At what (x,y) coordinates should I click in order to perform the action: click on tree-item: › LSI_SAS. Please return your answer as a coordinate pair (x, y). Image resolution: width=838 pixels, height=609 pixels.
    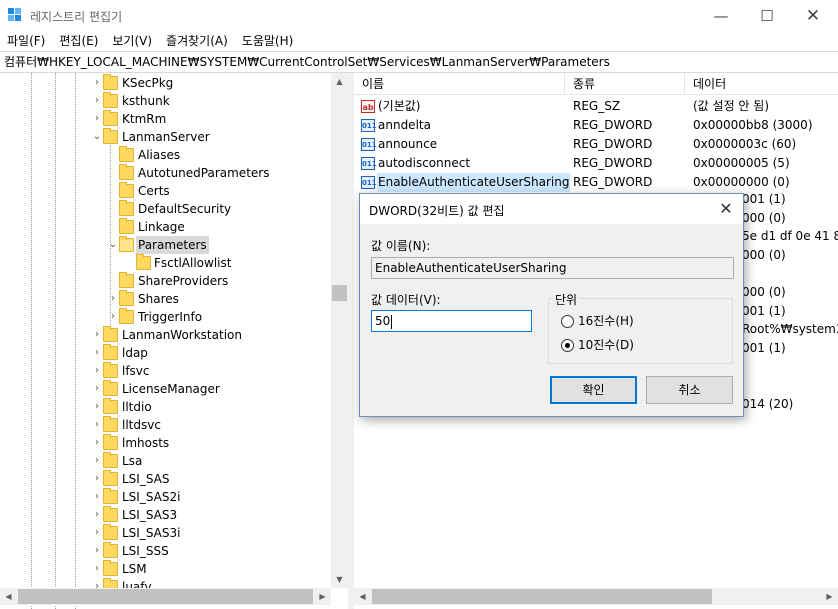
    Looking at the image, I should click on (165, 479).